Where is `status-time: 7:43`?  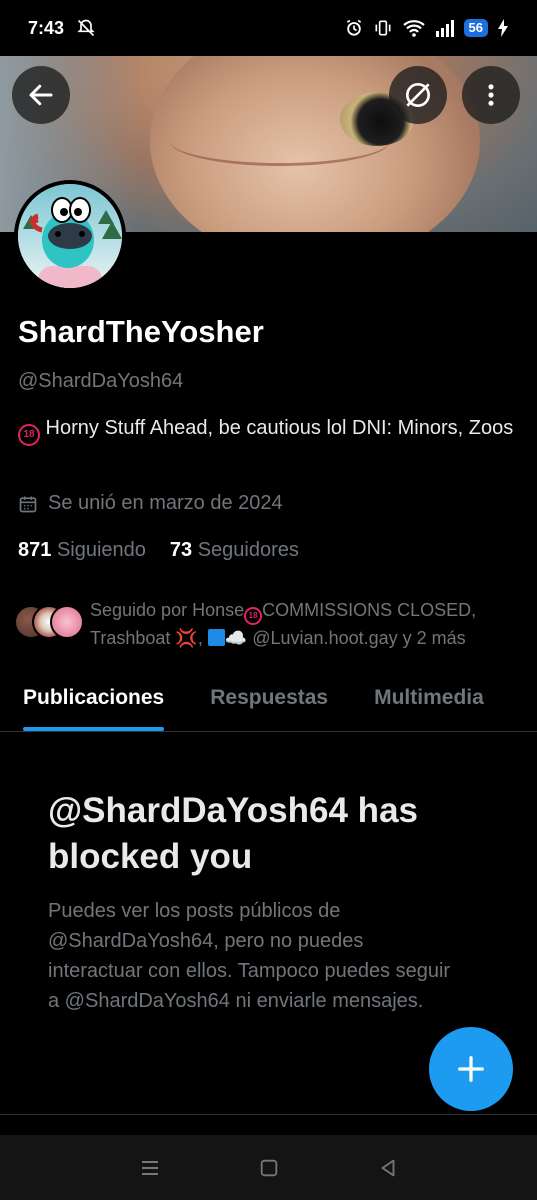
status-time: 7:43 is located at coordinates (46, 27).